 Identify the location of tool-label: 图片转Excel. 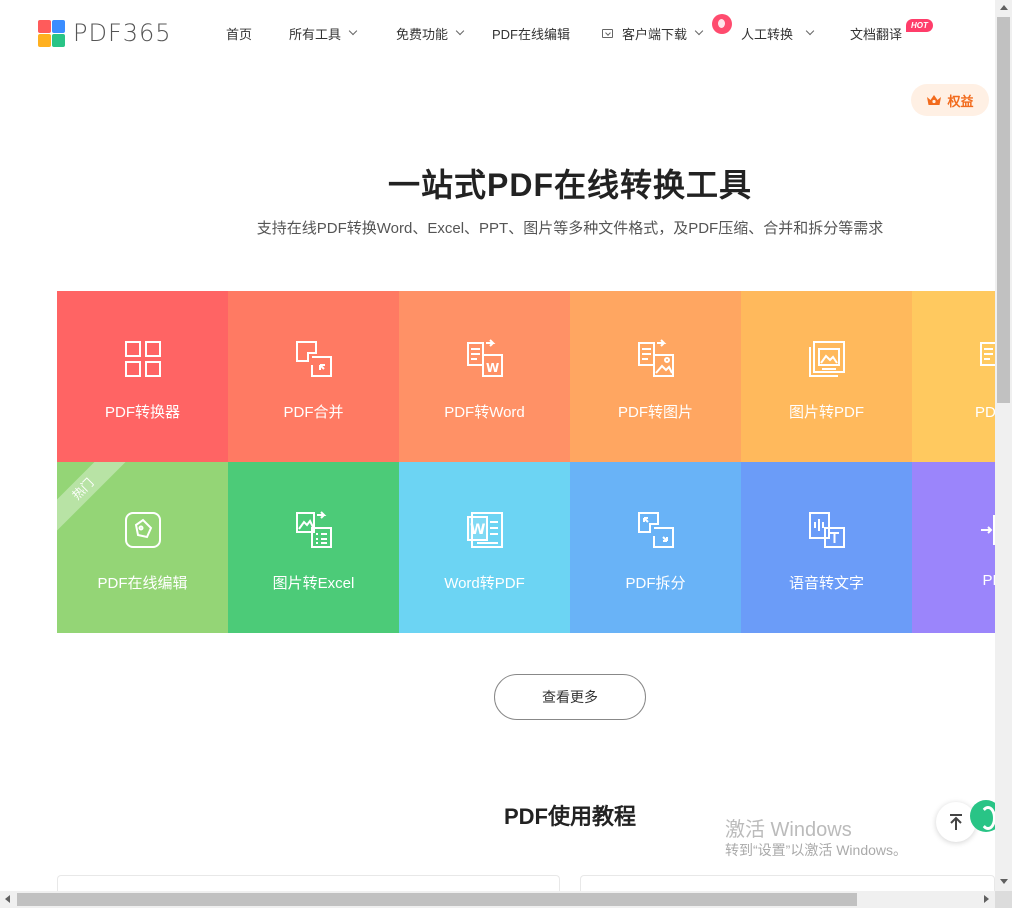
(313, 583).